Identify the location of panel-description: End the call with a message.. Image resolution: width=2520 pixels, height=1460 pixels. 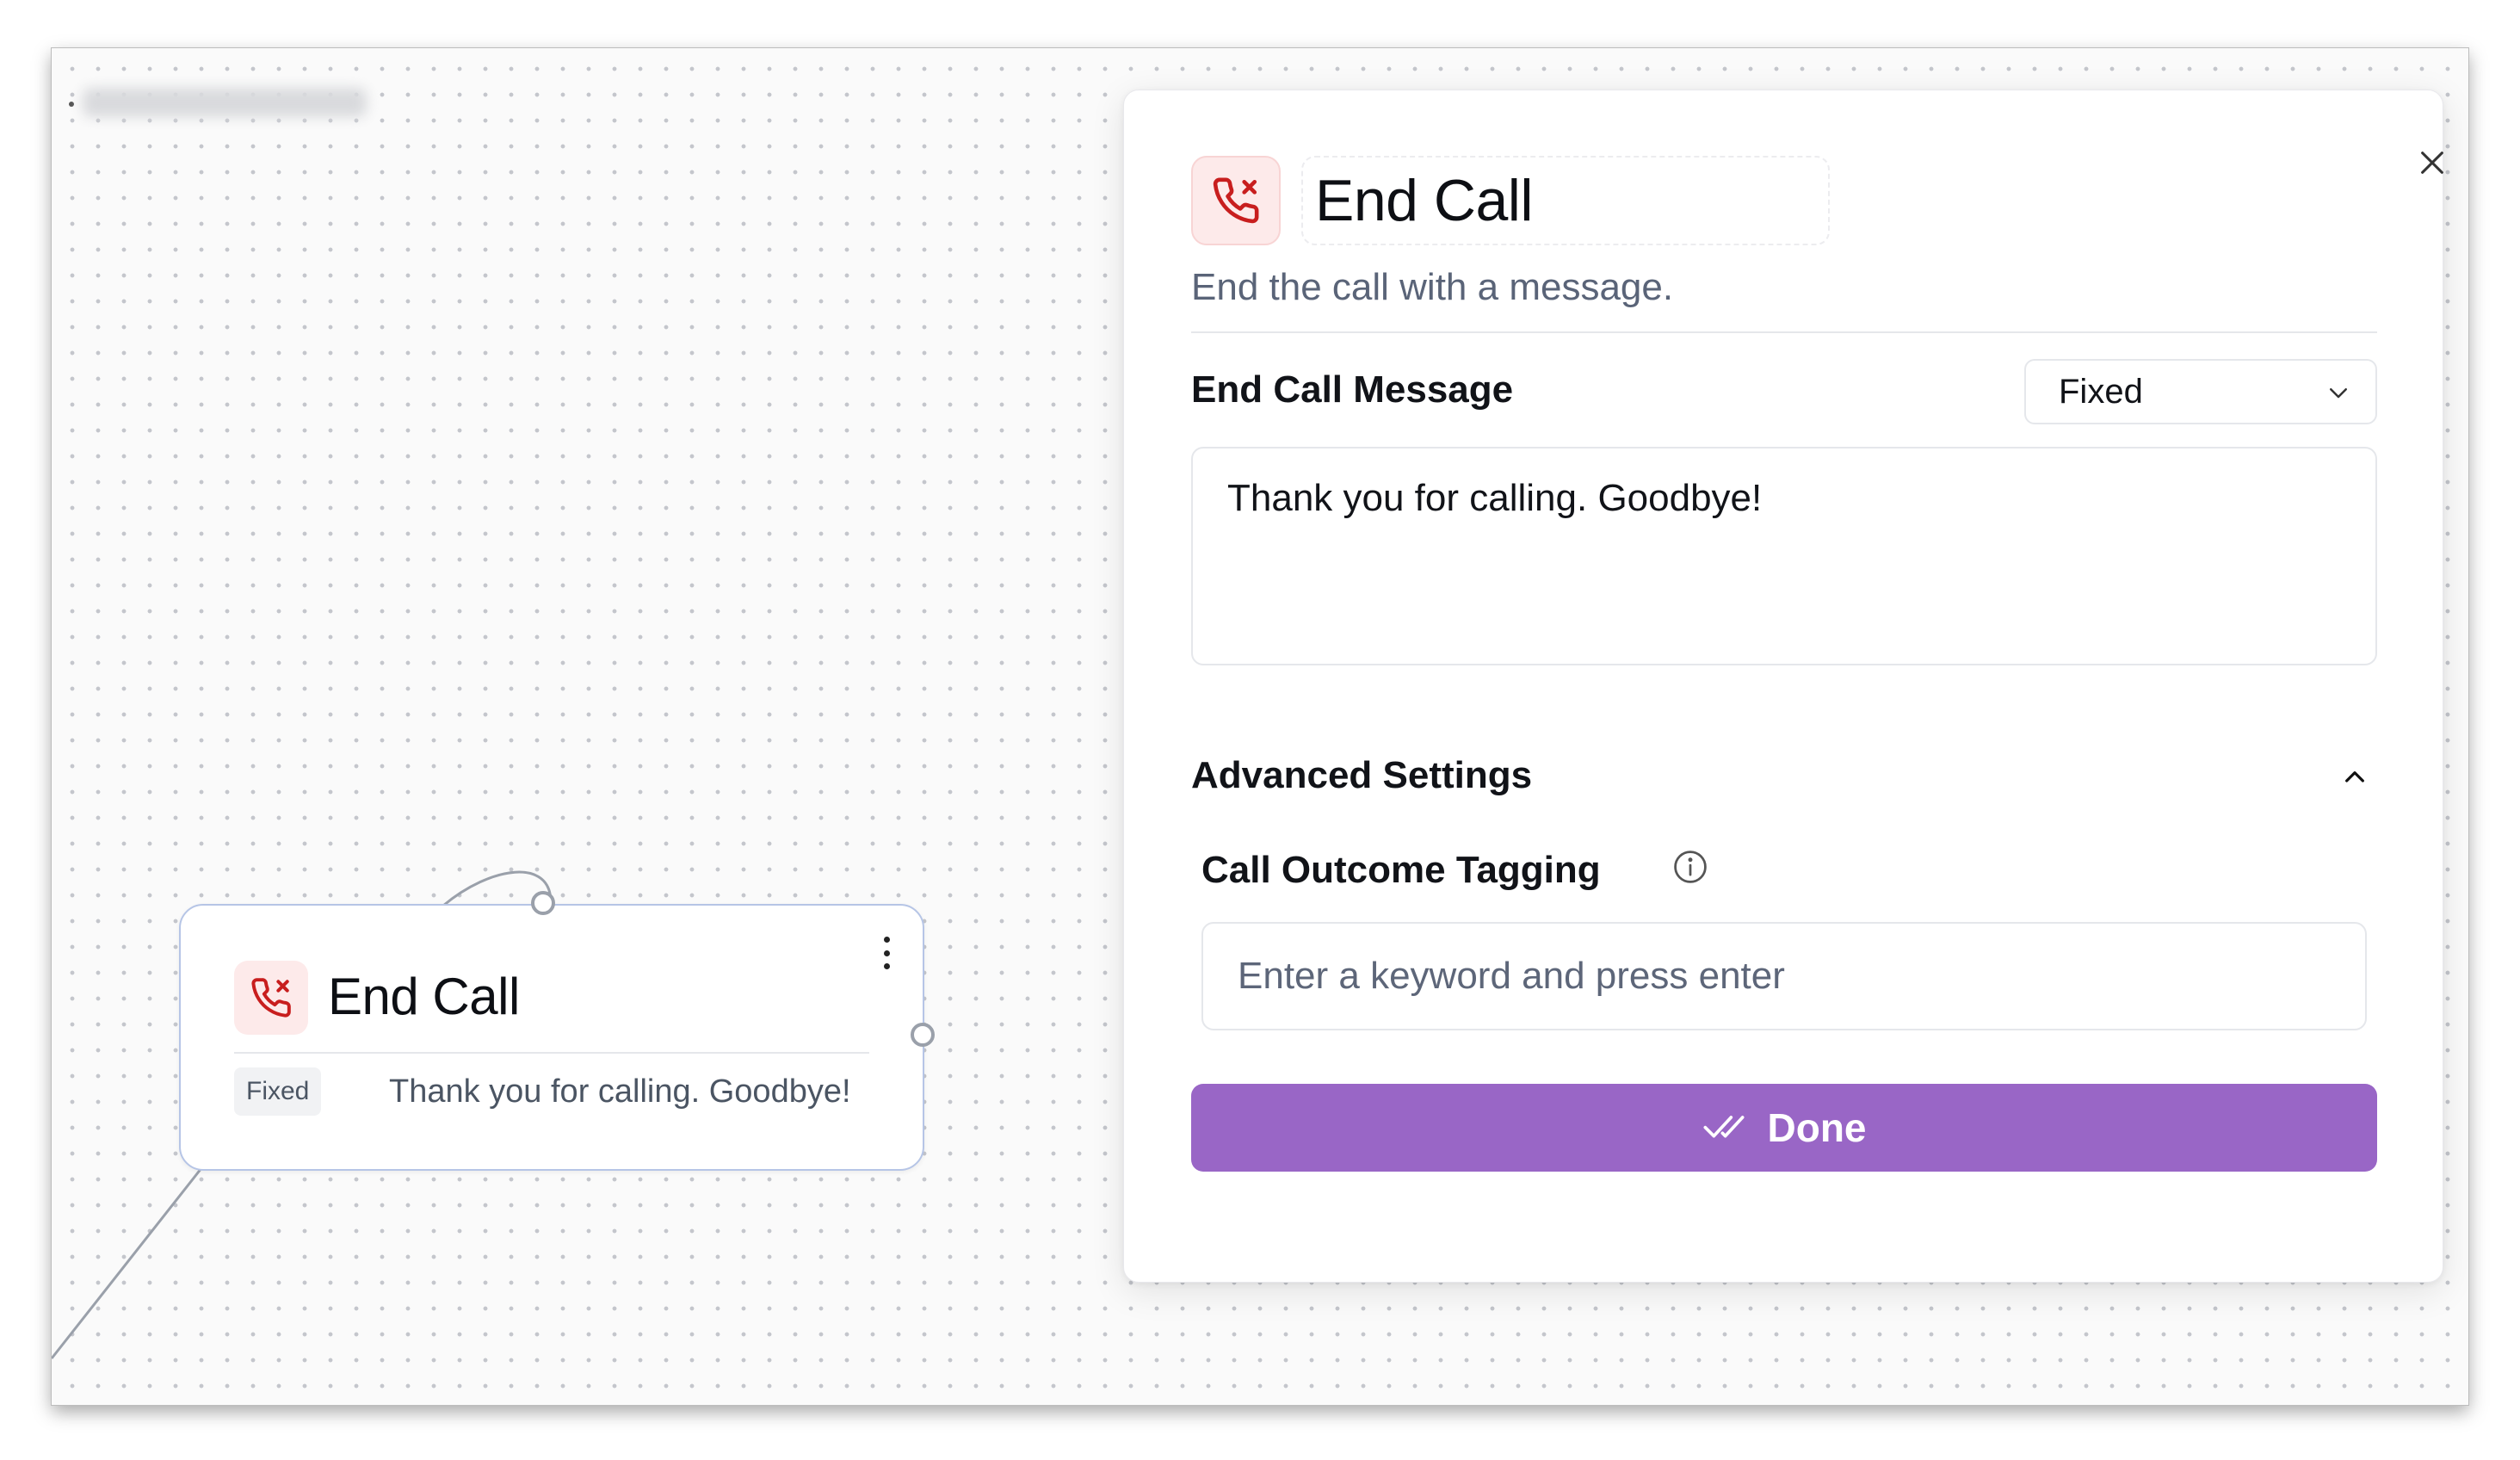
(1432, 287).